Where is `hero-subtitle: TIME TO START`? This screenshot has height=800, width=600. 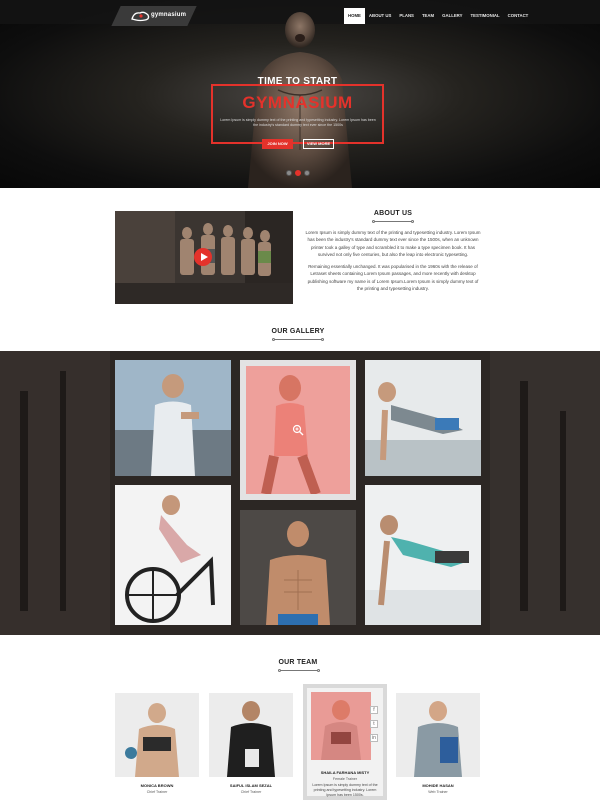 hero-subtitle: TIME TO START is located at coordinates (297, 81).